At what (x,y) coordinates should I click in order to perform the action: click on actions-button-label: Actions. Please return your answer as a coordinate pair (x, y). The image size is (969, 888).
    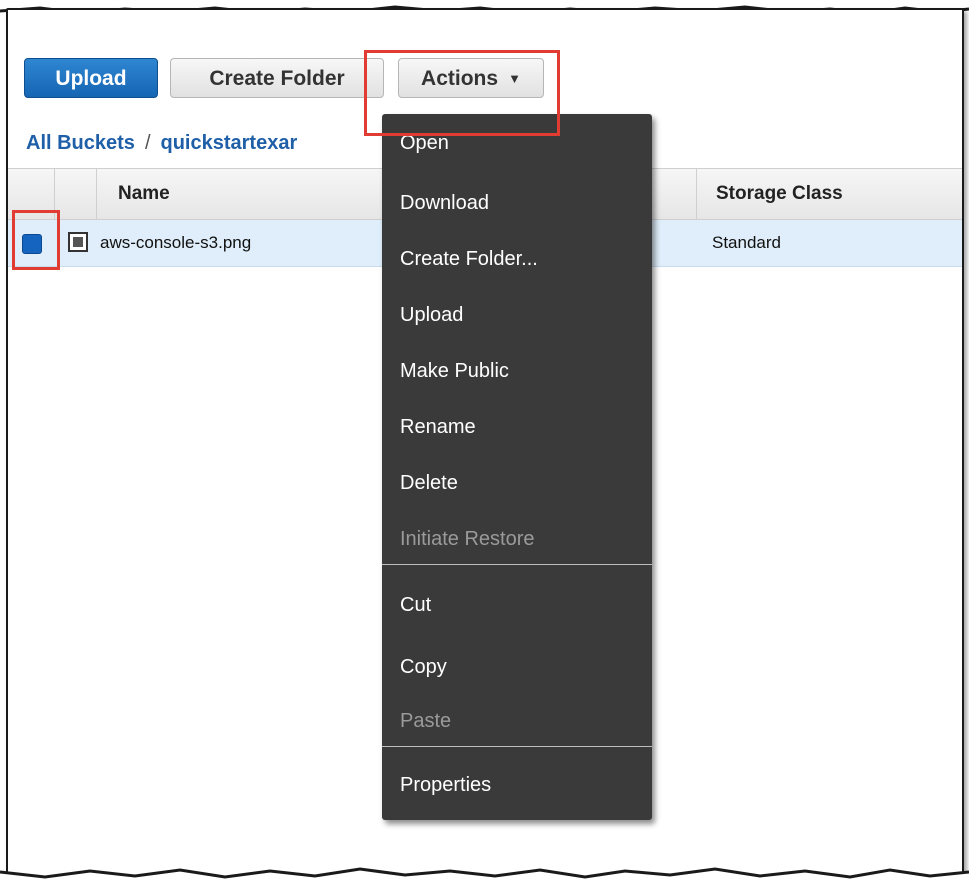
    Looking at the image, I should click on (460, 78).